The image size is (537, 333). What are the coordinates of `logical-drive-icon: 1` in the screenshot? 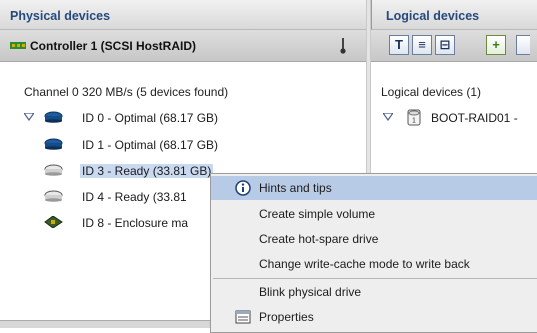 It's located at (414, 117).